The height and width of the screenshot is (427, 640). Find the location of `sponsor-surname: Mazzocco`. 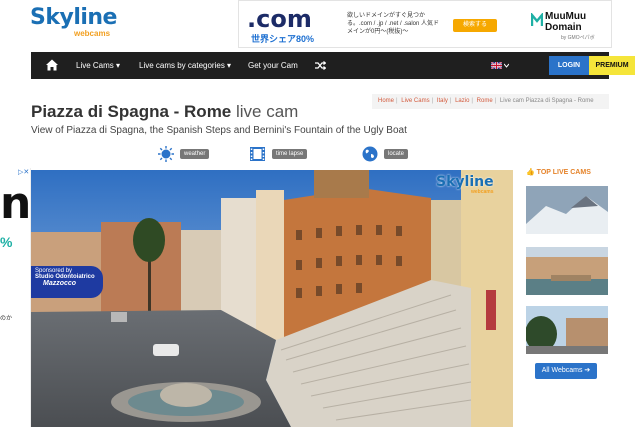

sponsor-surname: Mazzocco is located at coordinates (60, 283).